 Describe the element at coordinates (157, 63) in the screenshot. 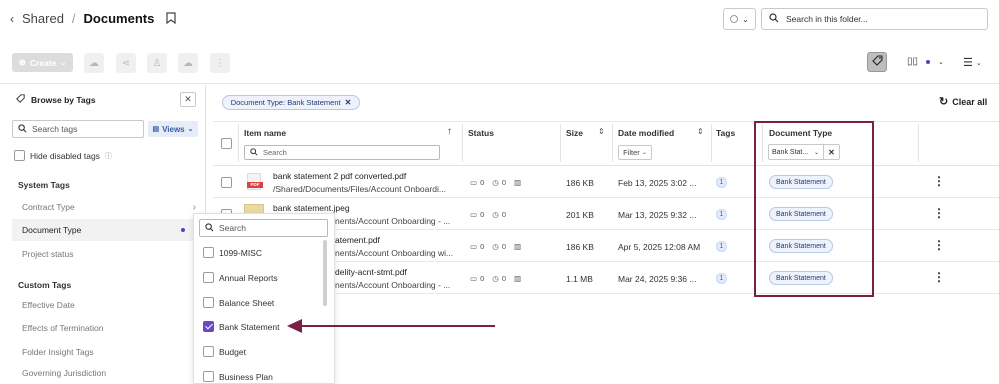

I see `user-button: ♙` at that location.